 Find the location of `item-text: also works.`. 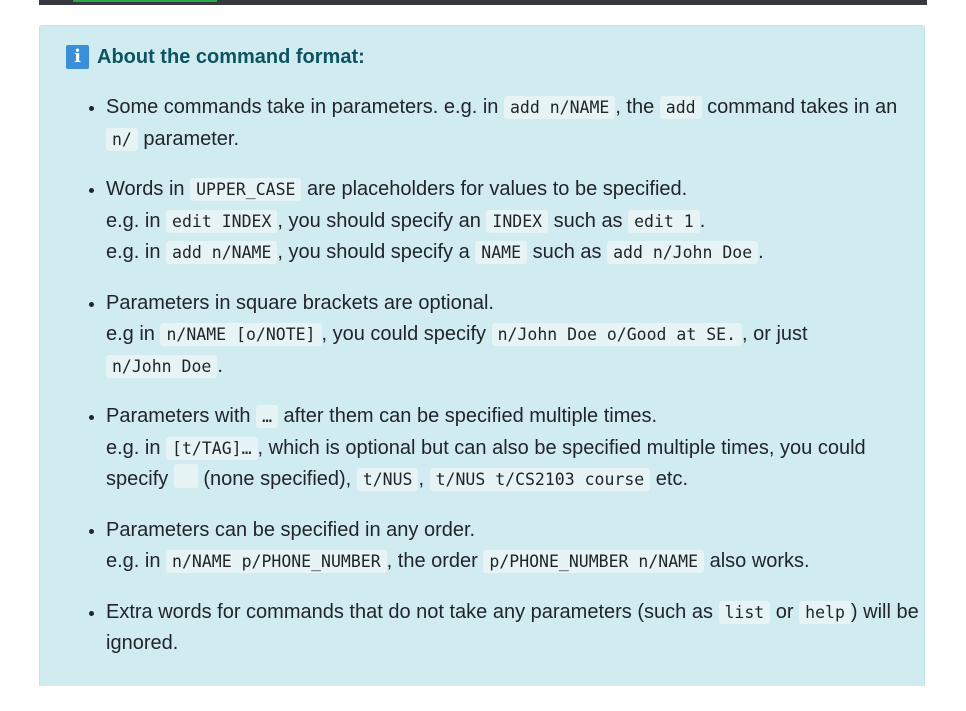

item-text: also works. is located at coordinates (757, 561).